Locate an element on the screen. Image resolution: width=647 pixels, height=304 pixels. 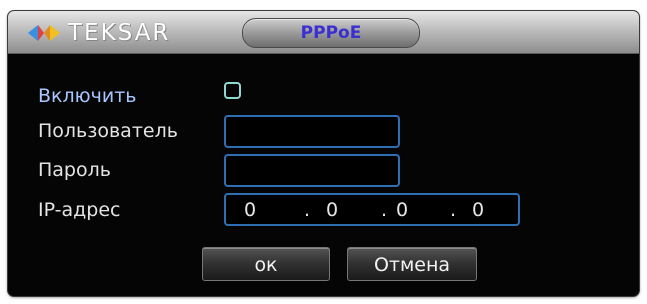
dialog-title-pill: PPPoE is located at coordinates (331, 33).